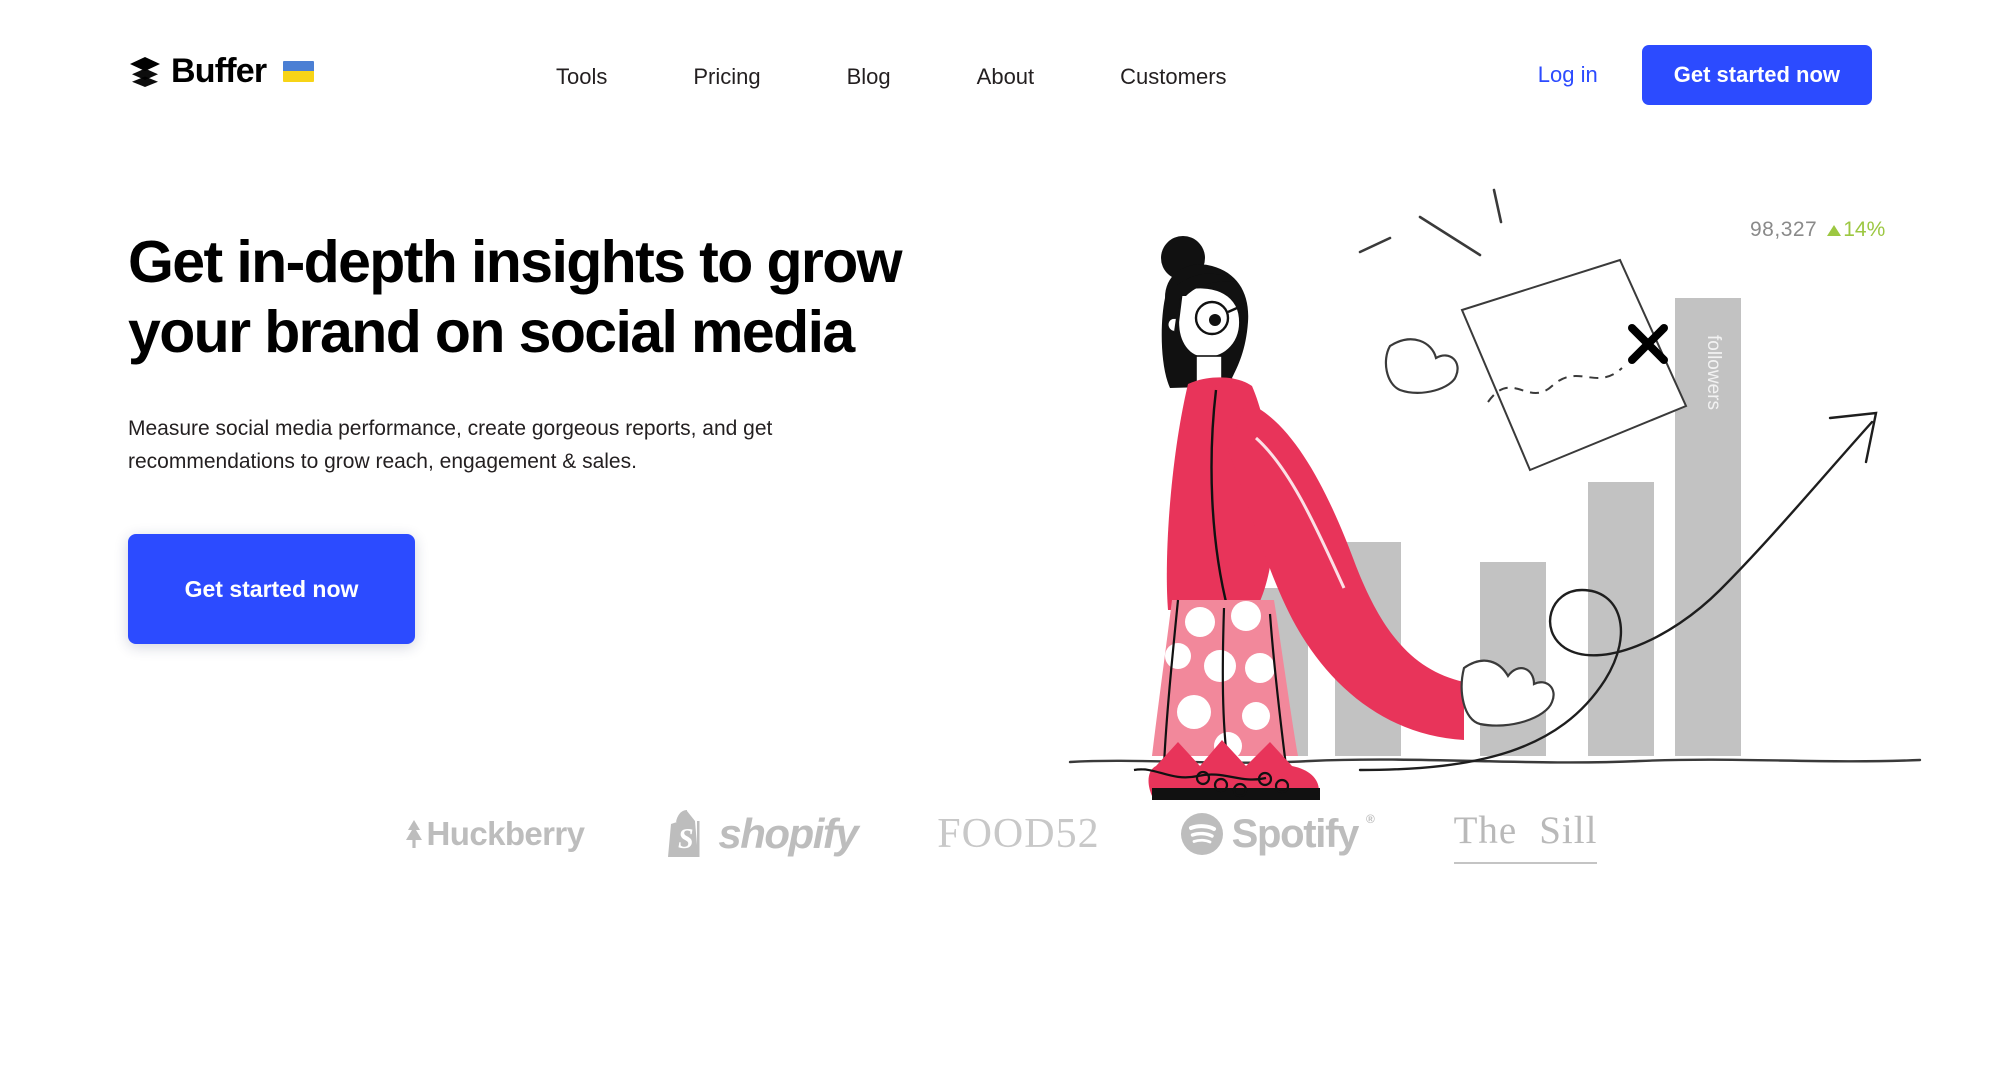 This screenshot has height=1091, width=2000. What do you see at coordinates (685, 839) in the screenshot?
I see `svg-text: S` at bounding box center [685, 839].